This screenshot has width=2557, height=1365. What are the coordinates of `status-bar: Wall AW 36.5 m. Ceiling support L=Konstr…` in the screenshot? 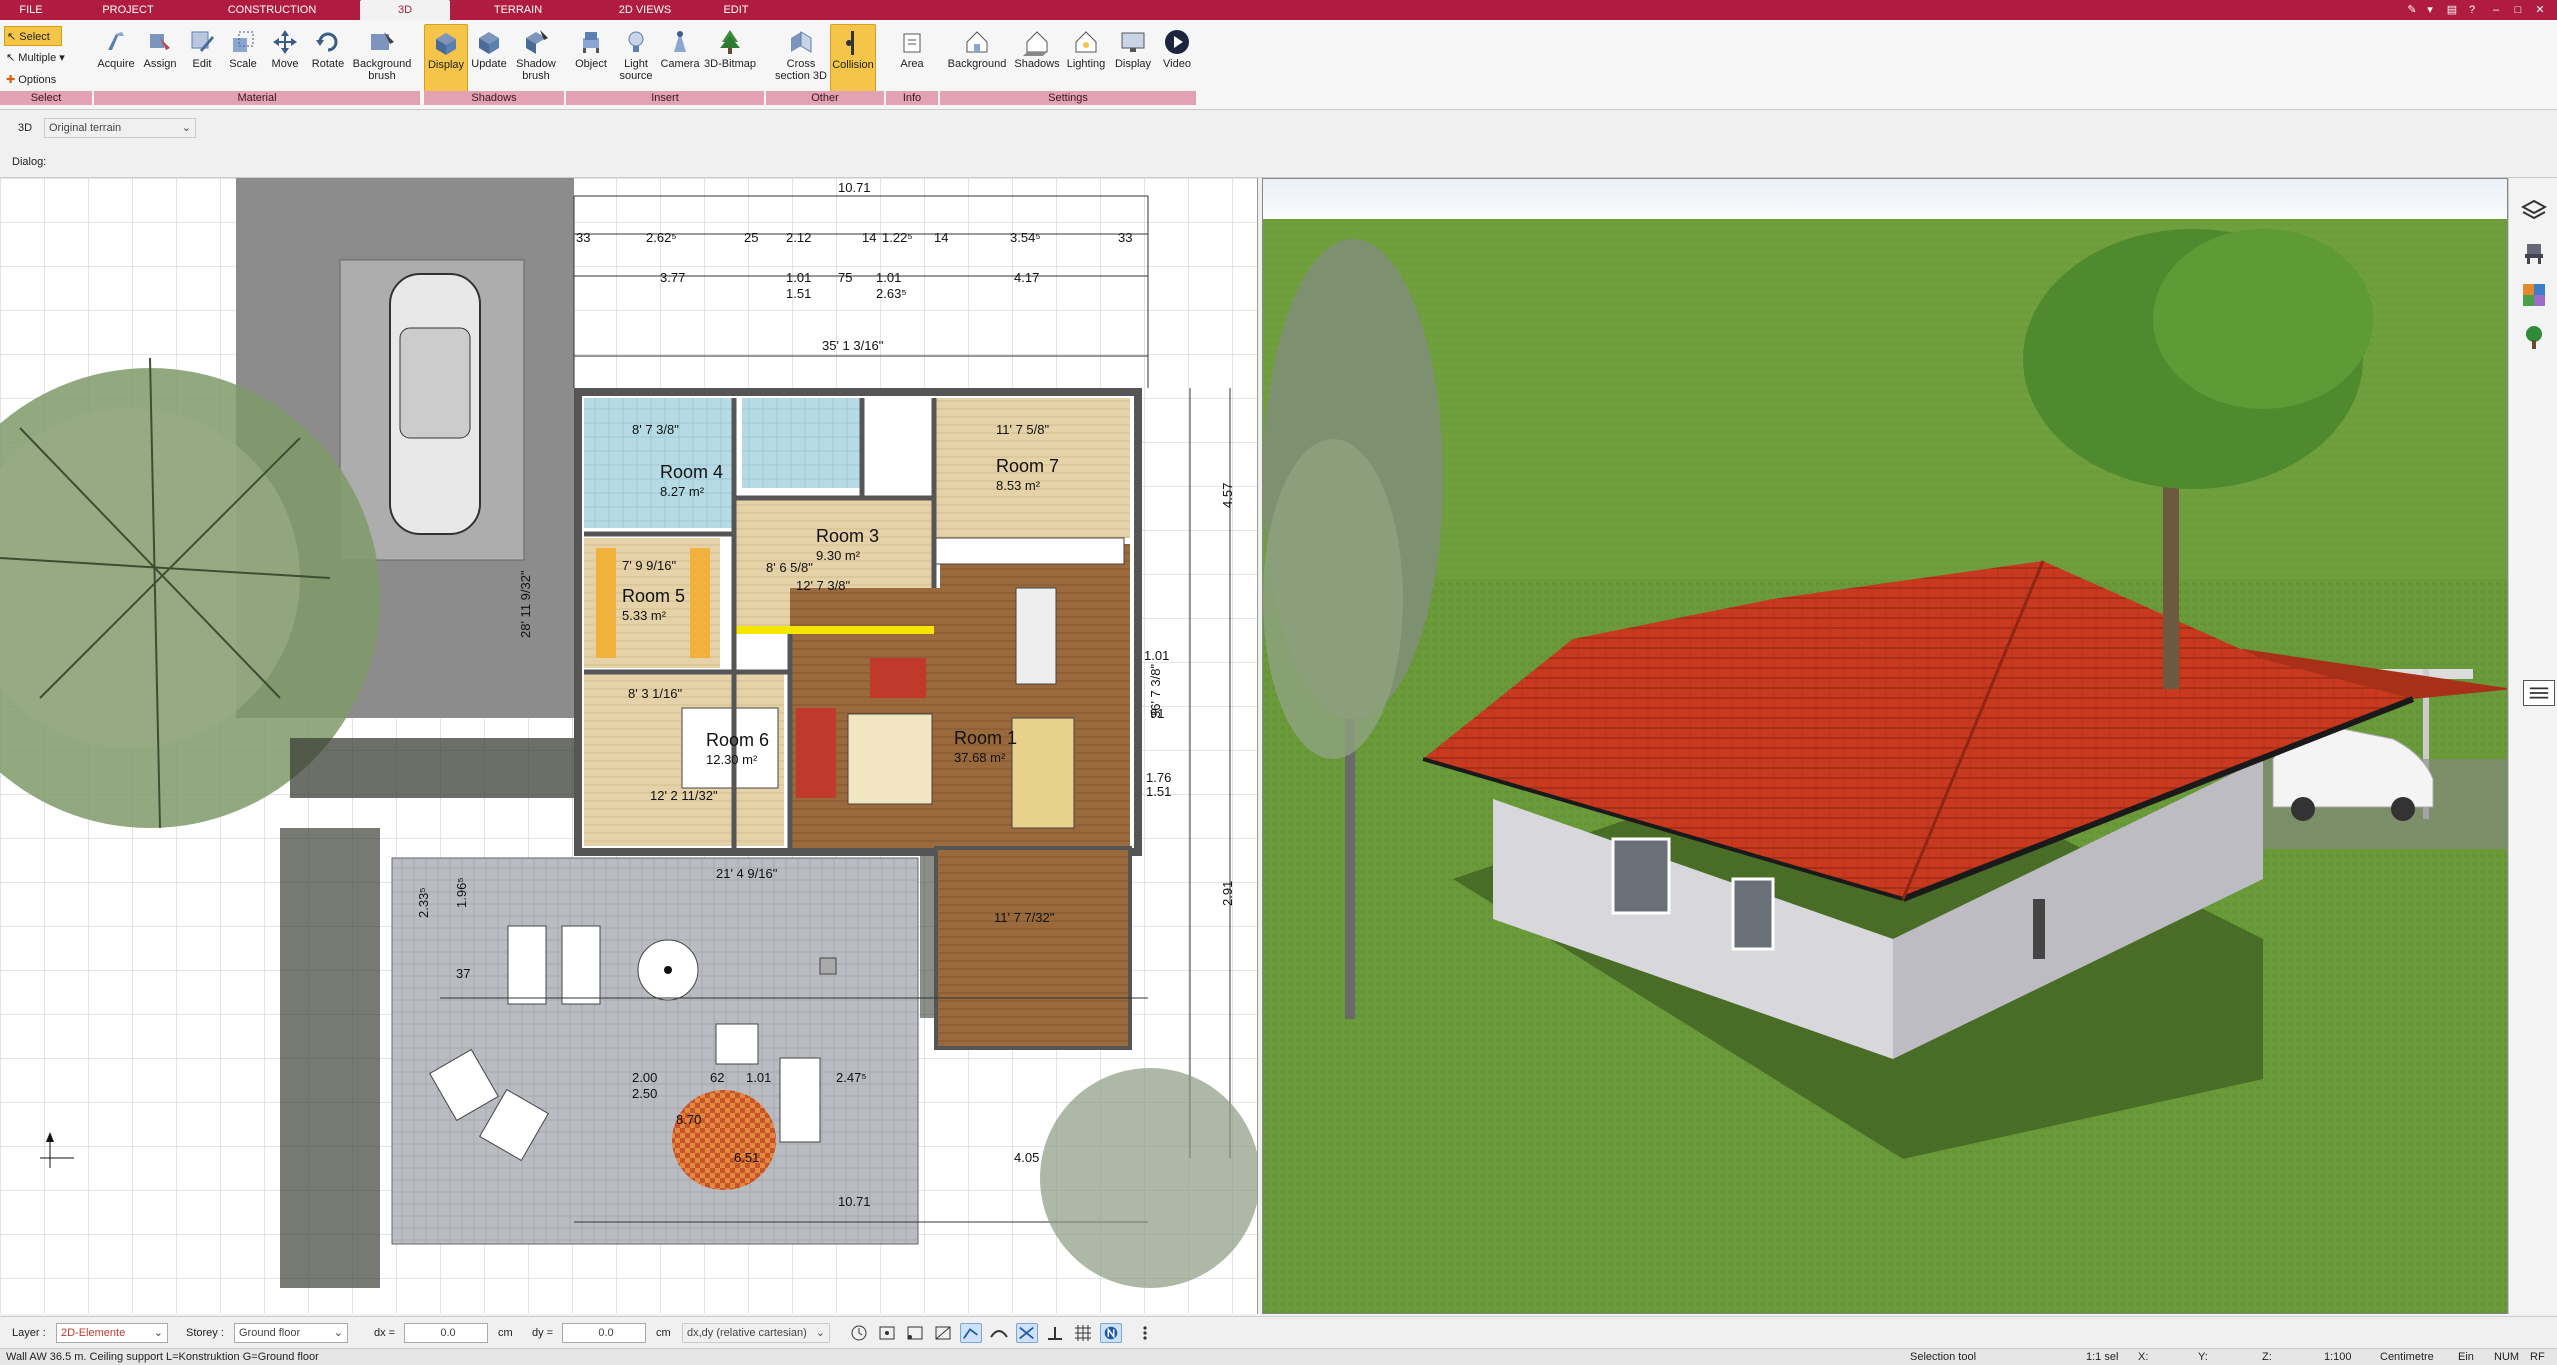 It's located at (1278, 1356).